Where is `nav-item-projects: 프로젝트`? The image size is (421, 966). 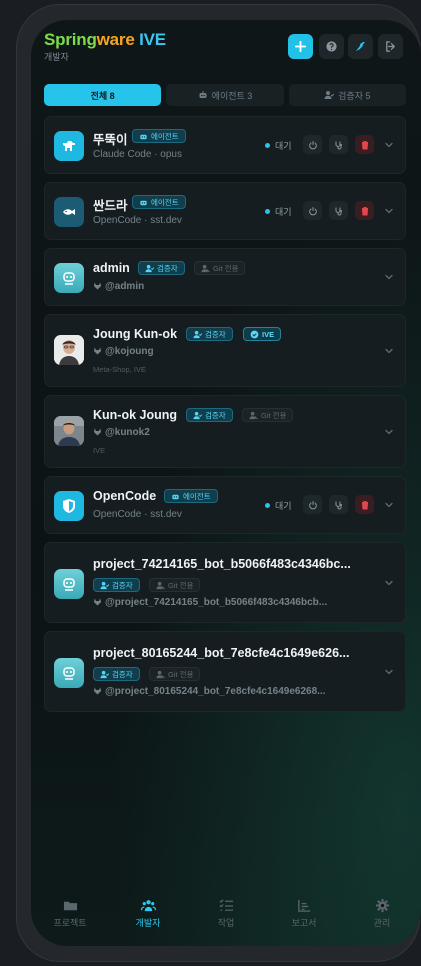 nav-item-projects: 프로젝트 is located at coordinates (70, 913).